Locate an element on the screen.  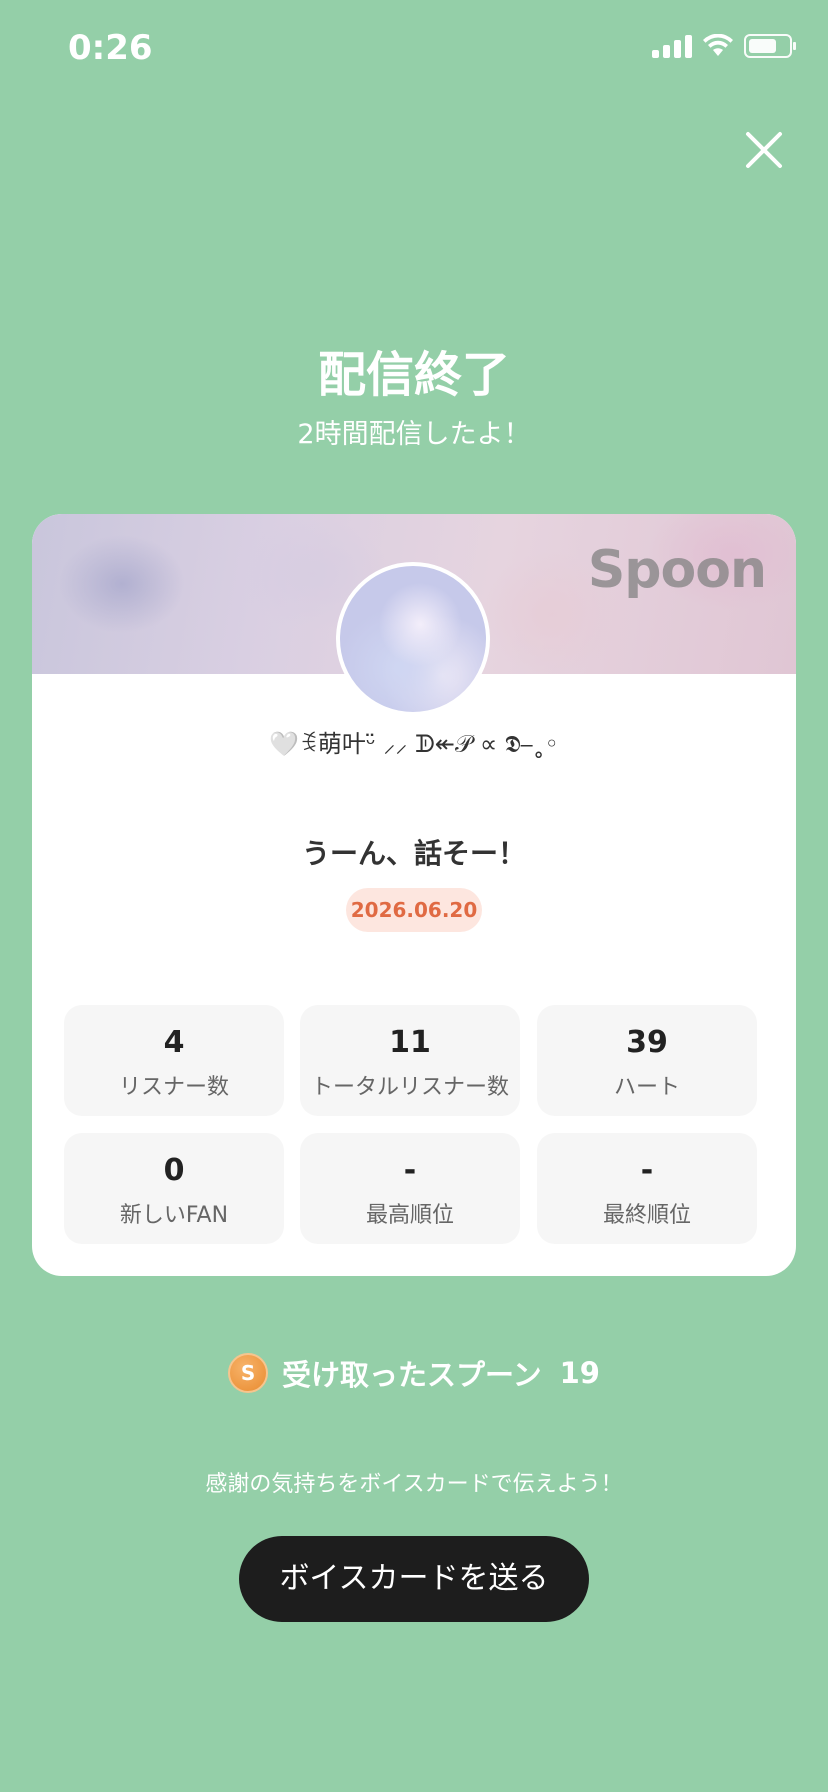
stat-listeners: 4 リスナー数 is located at coordinates (174, 1060).